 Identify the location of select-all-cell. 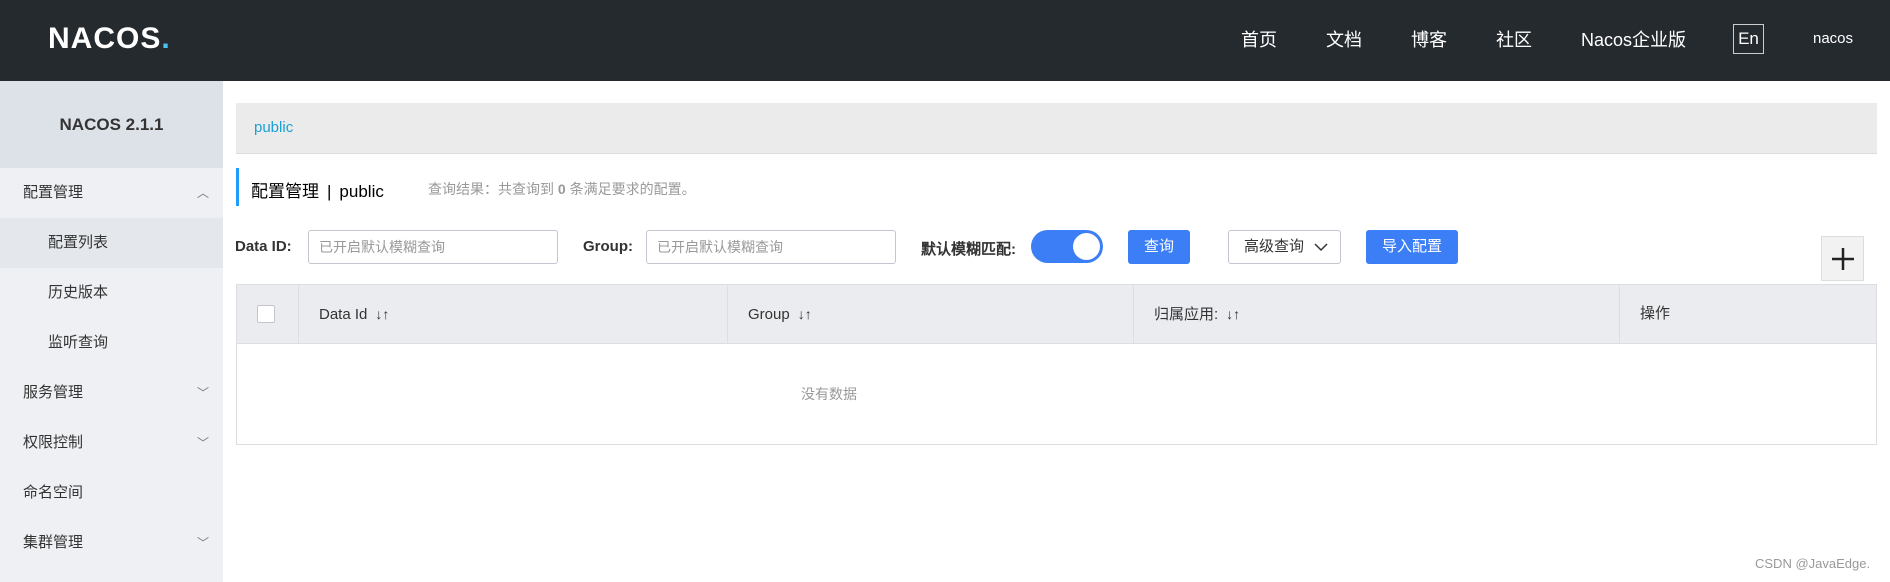
(268, 314).